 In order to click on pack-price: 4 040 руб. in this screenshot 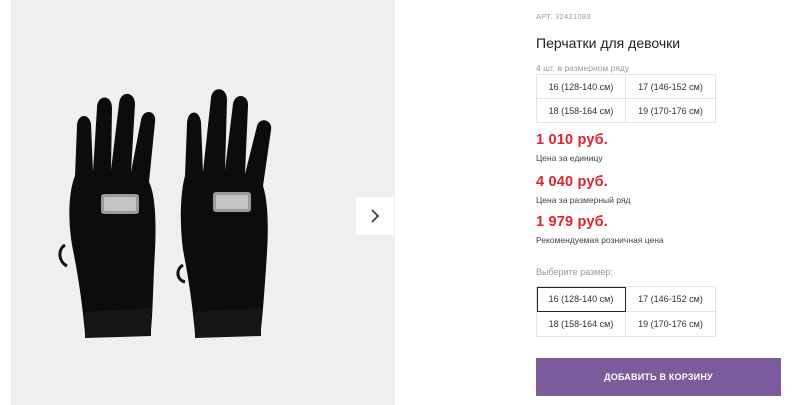, I will do `click(572, 182)`.